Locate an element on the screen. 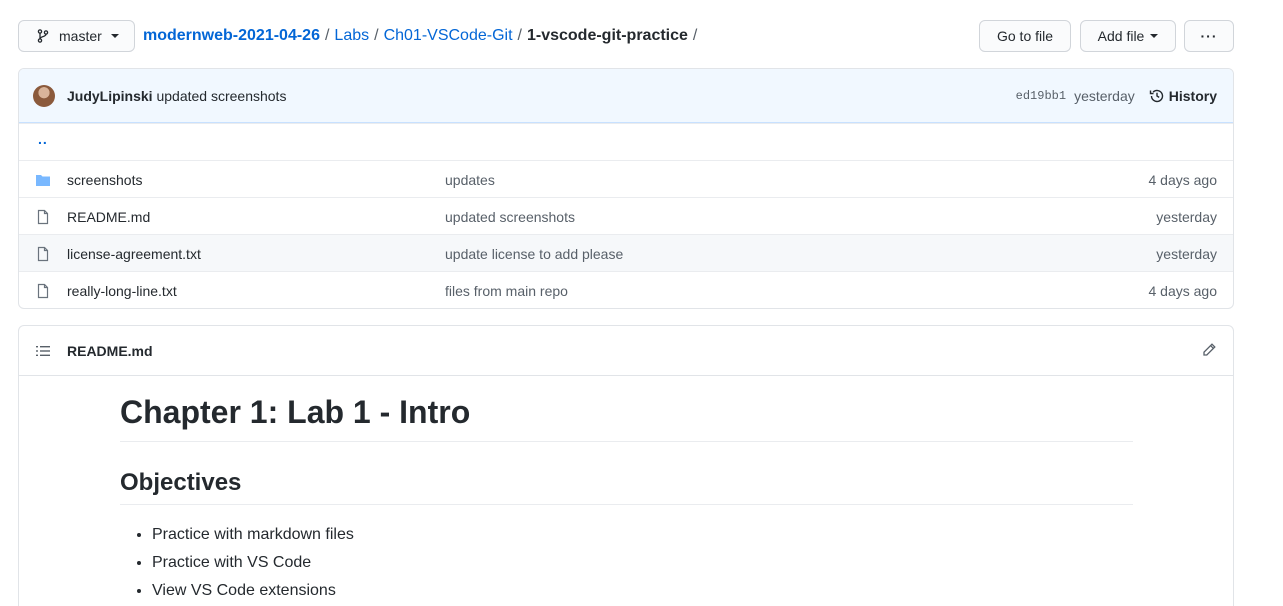 This screenshot has height=606, width=1283. file-commit-message-link: files from main repo is located at coordinates (506, 291).